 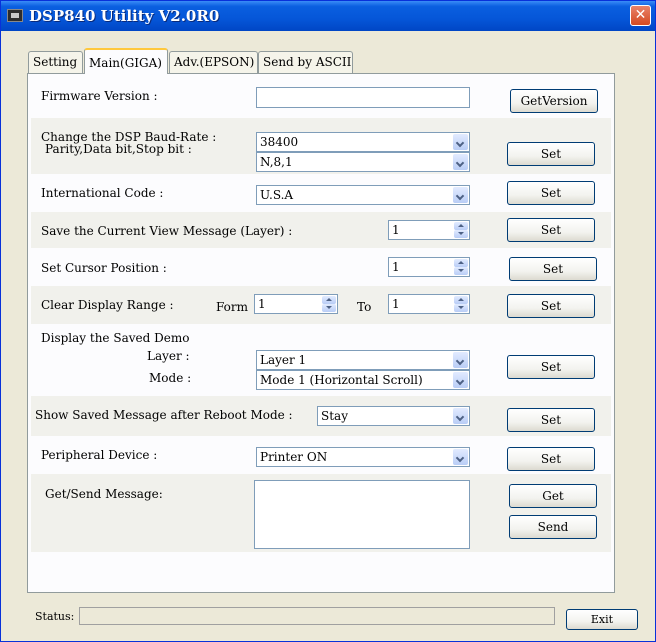 I want to click on reboot-mode-label: Show Saved Message after Reboot Mode :, so click(x=164, y=415).